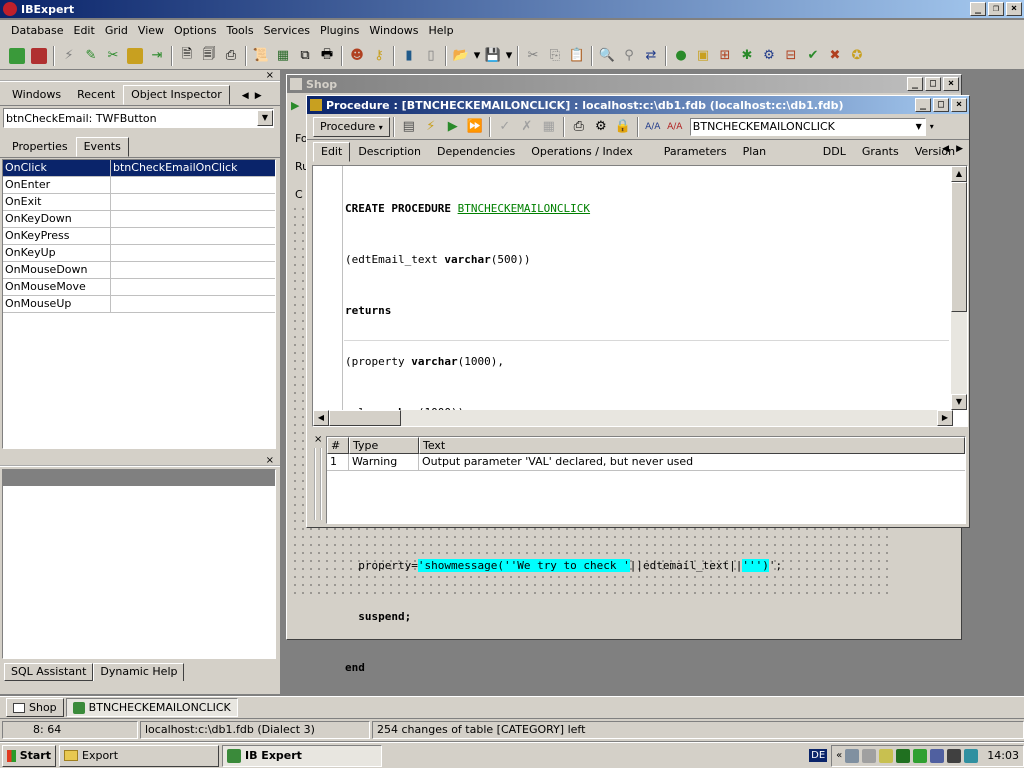 The height and width of the screenshot is (768, 1024). I want to click on tool-2-icon: ▣, so click(703, 56).